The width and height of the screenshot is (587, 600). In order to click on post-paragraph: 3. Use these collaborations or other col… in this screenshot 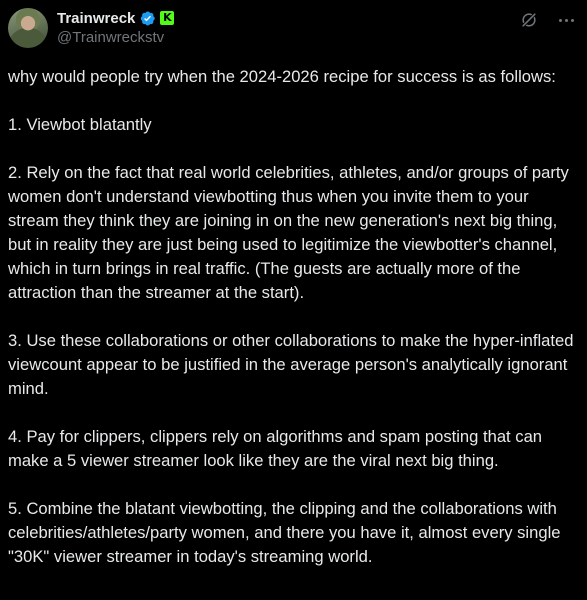, I will do `click(293, 364)`.